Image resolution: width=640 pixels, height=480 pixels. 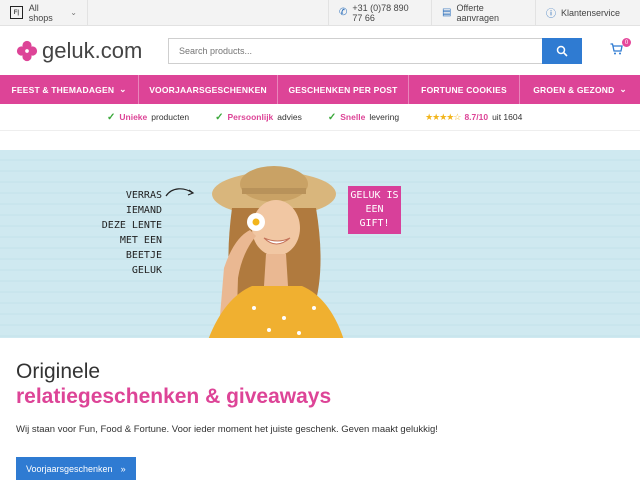 I want to click on quote-link: ▤ Offerte aanvragen, so click(x=483, y=12).